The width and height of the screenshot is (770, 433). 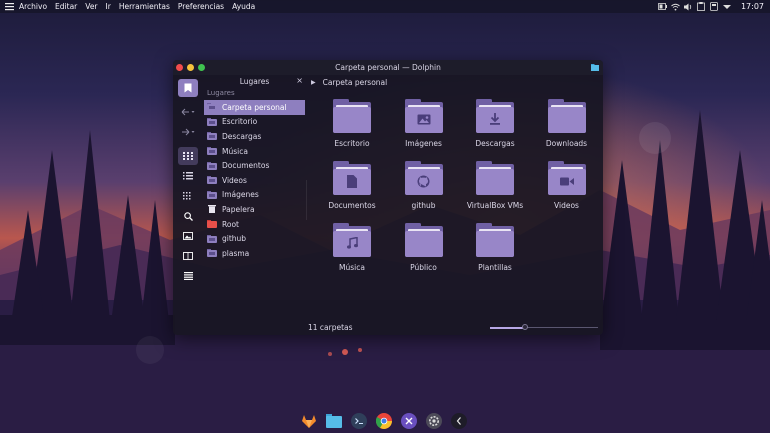 I want to click on places-item-escritorio: Escritorio, so click(x=254, y=122).